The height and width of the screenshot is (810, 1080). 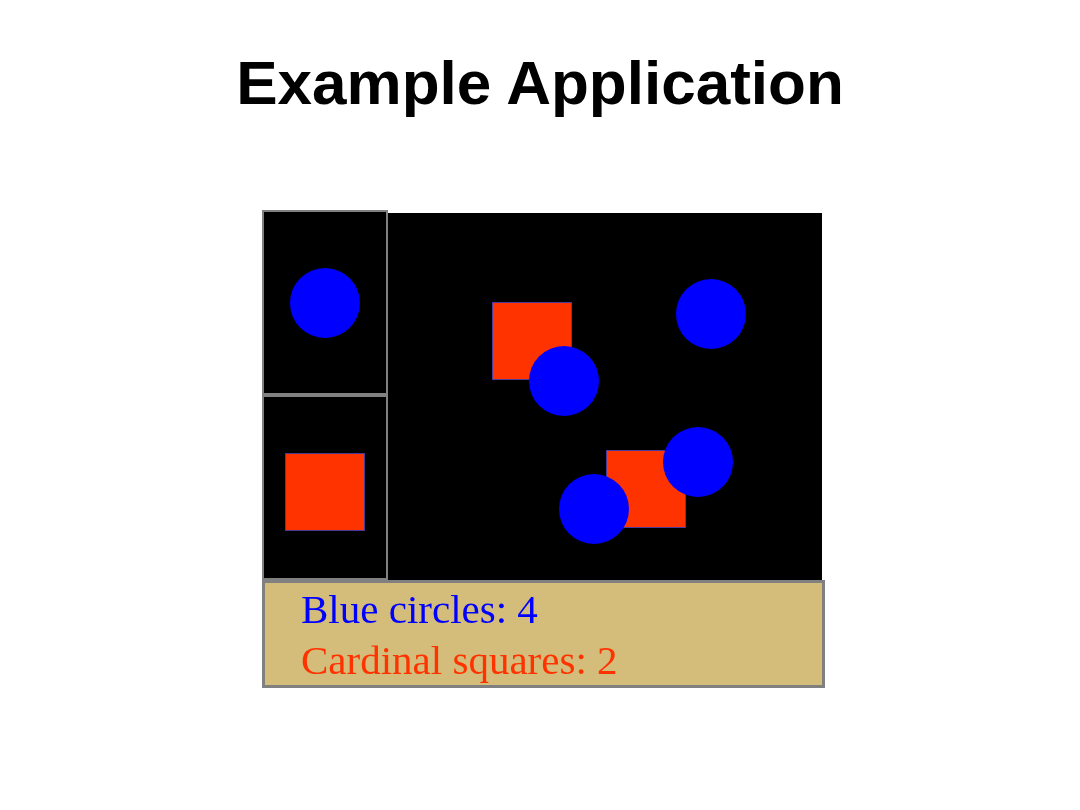 I want to click on count-label: Cardinal squares: 2, so click(x=459, y=659).